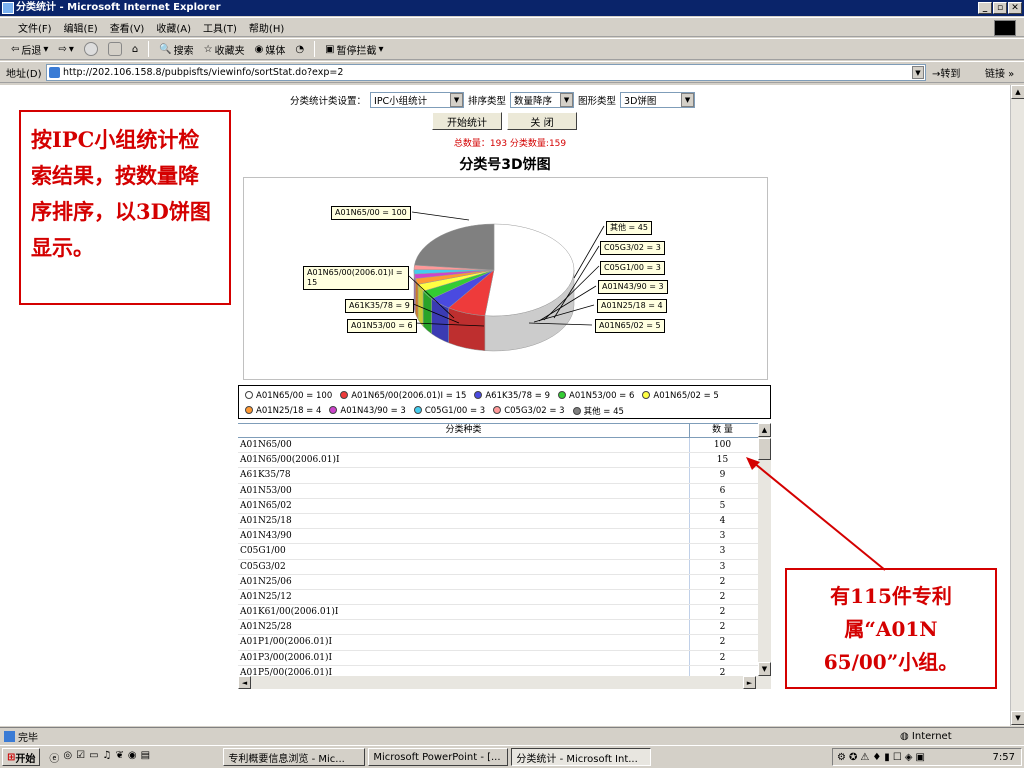  Describe the element at coordinates (208, 49) in the screenshot. I see `favorites-icon: ☆` at that location.